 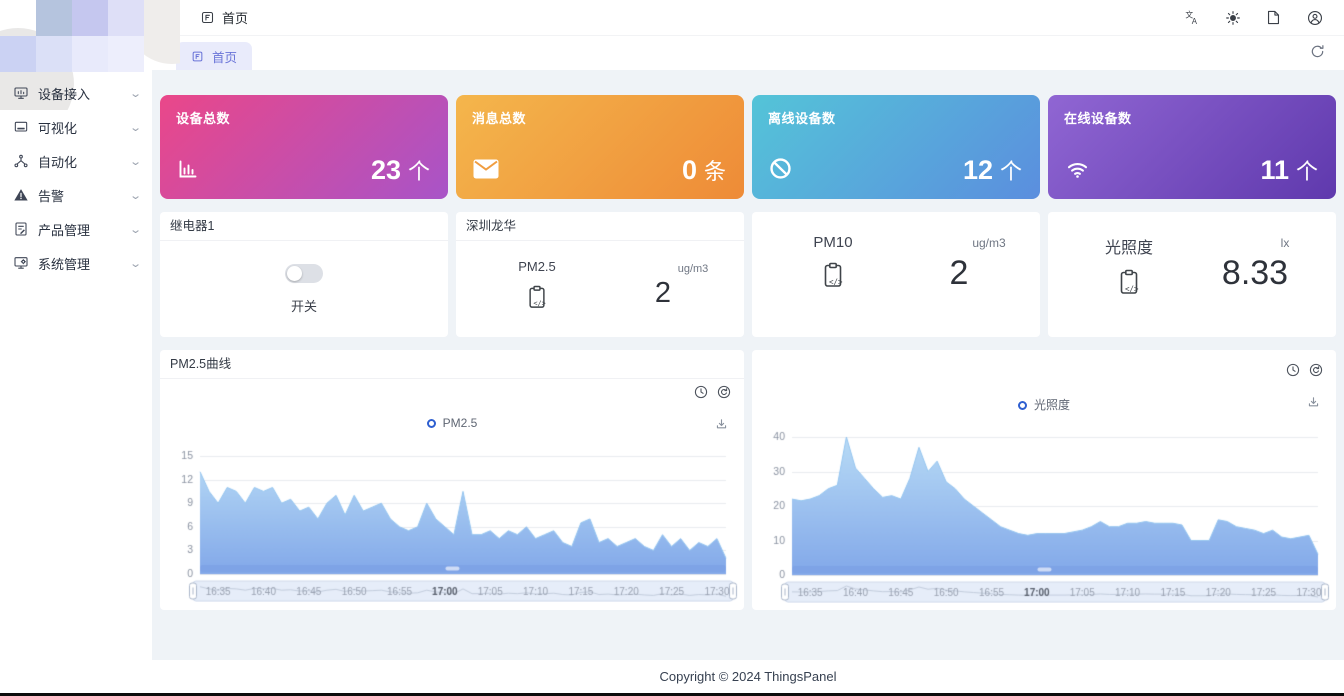 I want to click on legend-illuminance: 光照度, so click(x=1044, y=404).